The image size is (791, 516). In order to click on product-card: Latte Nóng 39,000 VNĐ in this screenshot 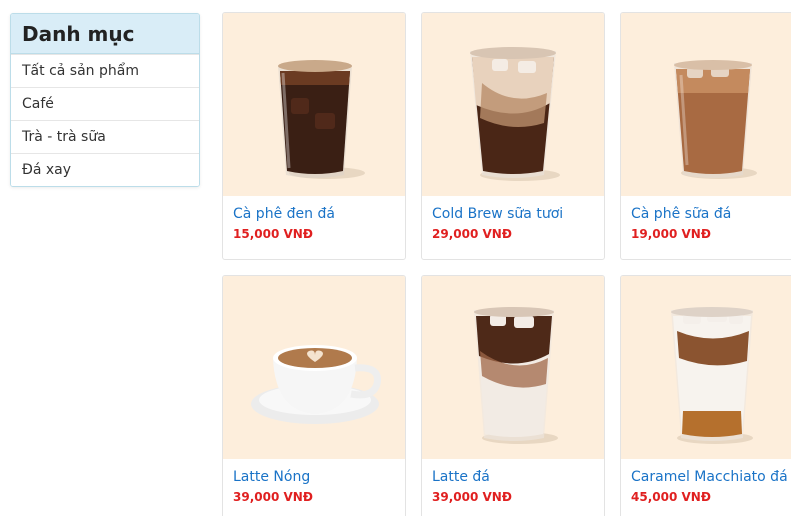, I will do `click(314, 395)`.